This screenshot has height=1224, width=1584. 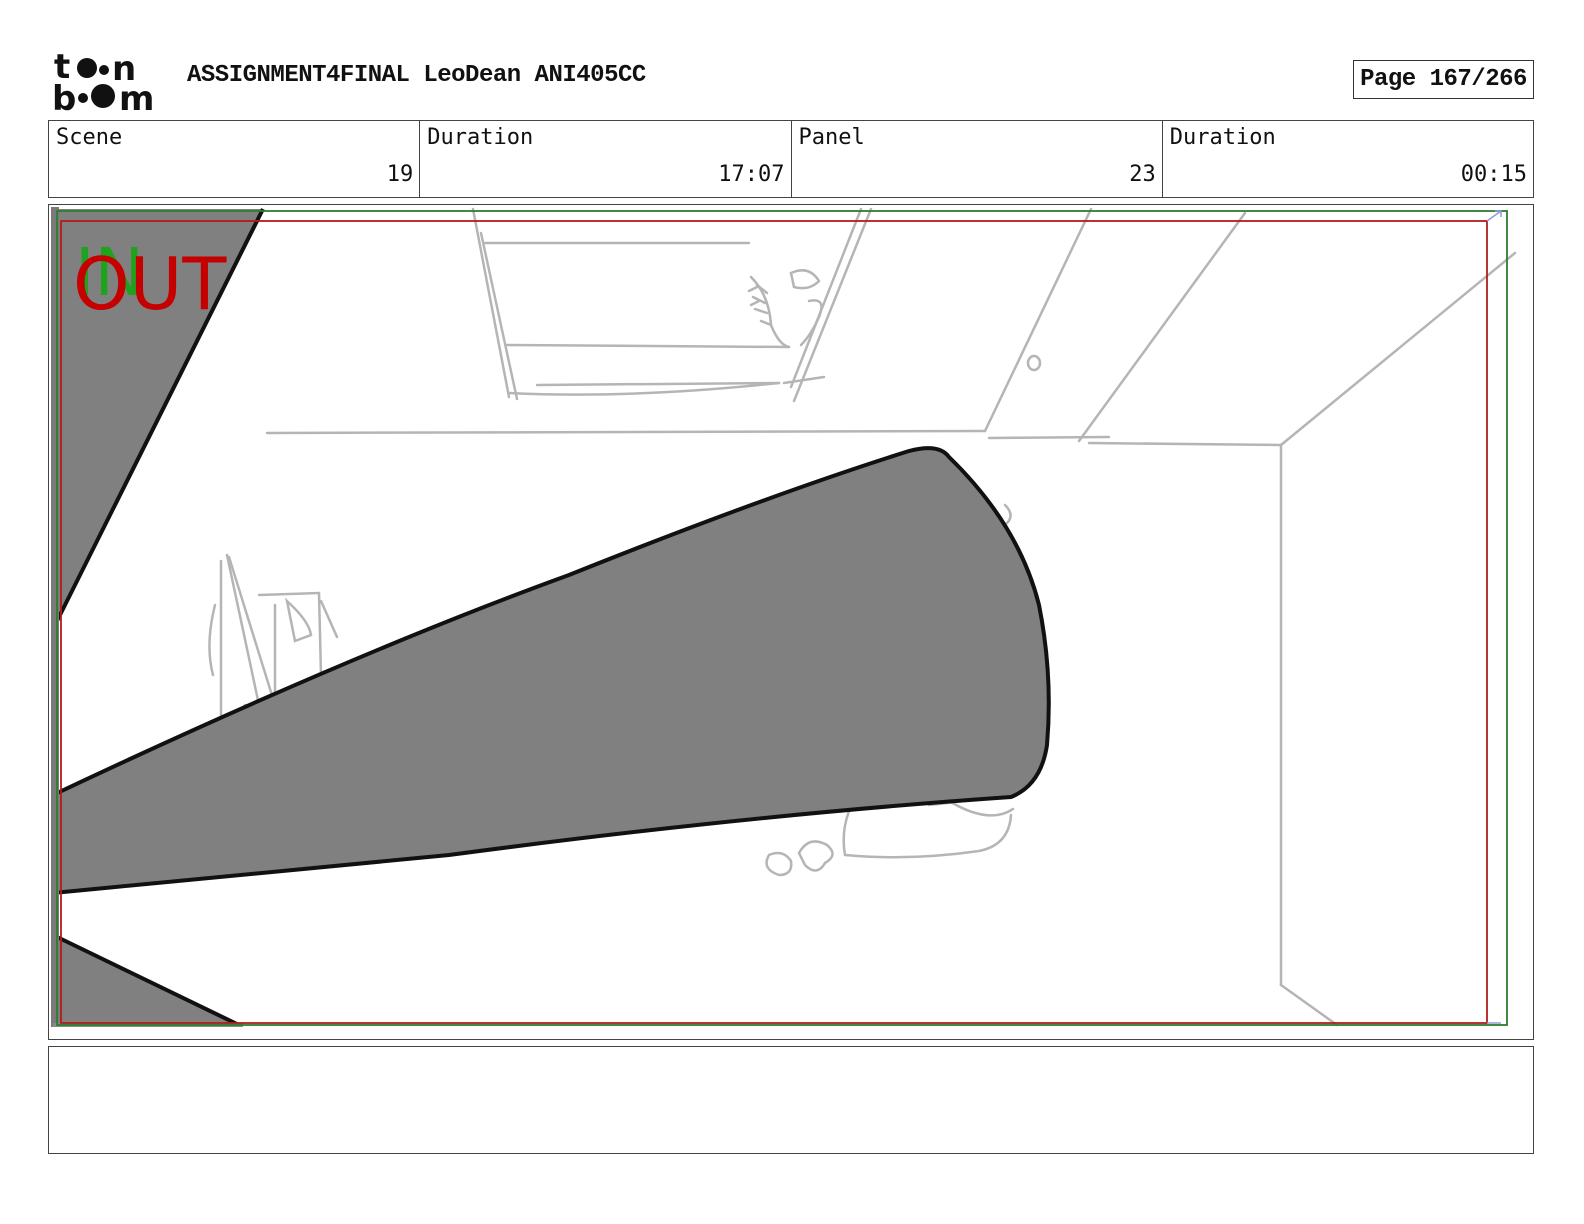 I want to click on panel-value: 23, so click(x=1142, y=174).